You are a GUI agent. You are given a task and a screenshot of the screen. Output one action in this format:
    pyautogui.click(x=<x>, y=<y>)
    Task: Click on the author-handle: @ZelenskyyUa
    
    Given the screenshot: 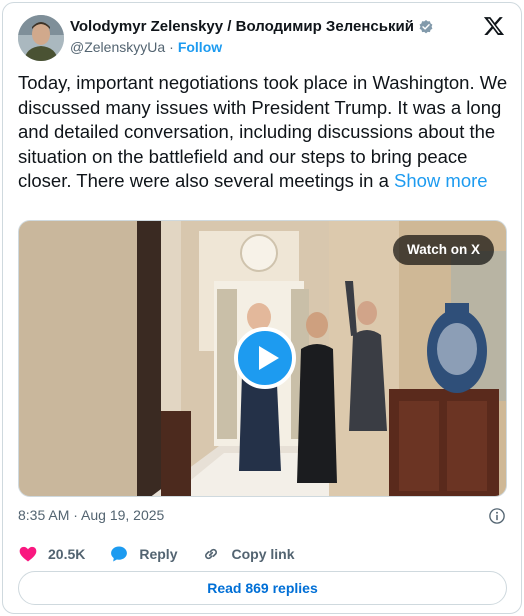 What is the action you would take?
    pyautogui.click(x=117, y=47)
    